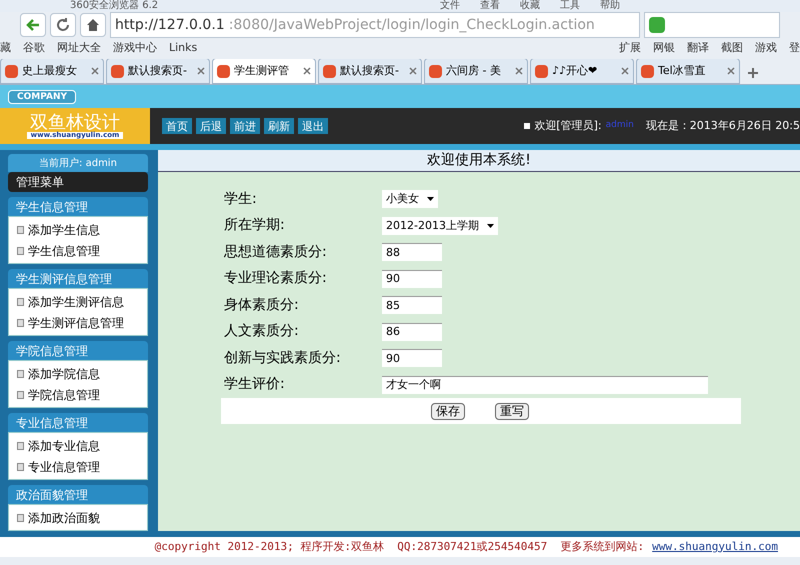  I want to click on menu-item: 添加学生测评信息, so click(76, 301).